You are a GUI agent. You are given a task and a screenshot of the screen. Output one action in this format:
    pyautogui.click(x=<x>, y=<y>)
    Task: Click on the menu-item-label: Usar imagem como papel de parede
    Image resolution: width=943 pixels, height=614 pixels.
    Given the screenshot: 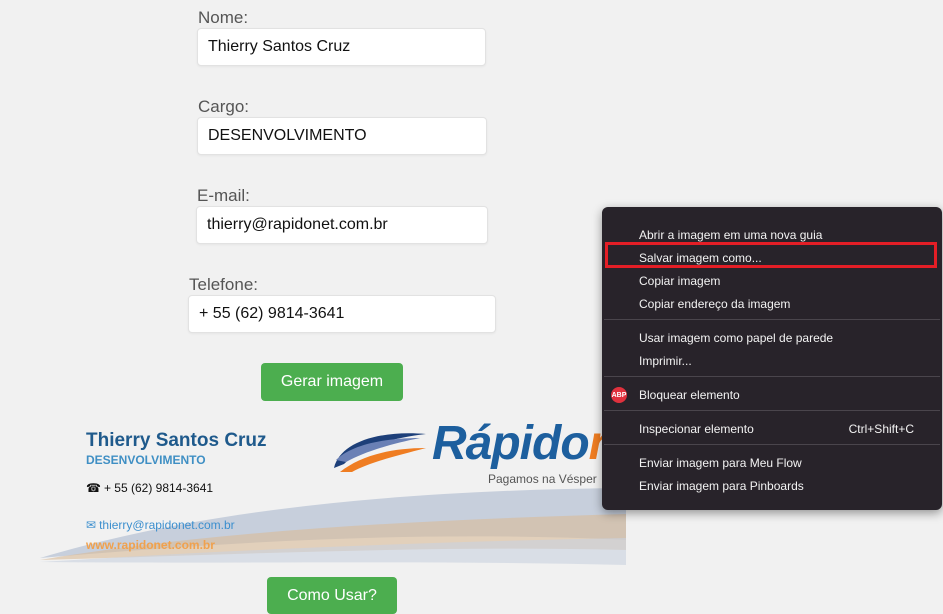 What is the action you would take?
    pyautogui.click(x=736, y=338)
    